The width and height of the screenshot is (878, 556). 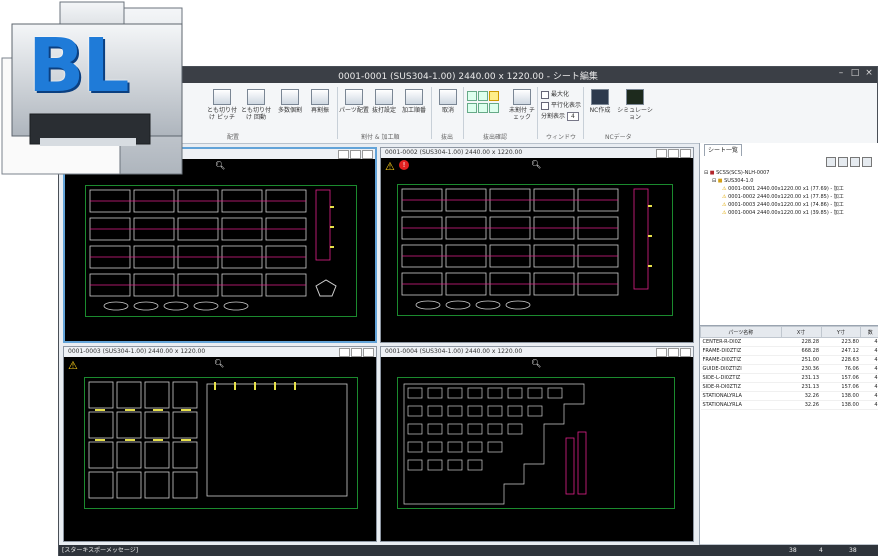 I want to click on table-header: パーツ名称 X寸 Y寸 数, so click(x=789, y=332).